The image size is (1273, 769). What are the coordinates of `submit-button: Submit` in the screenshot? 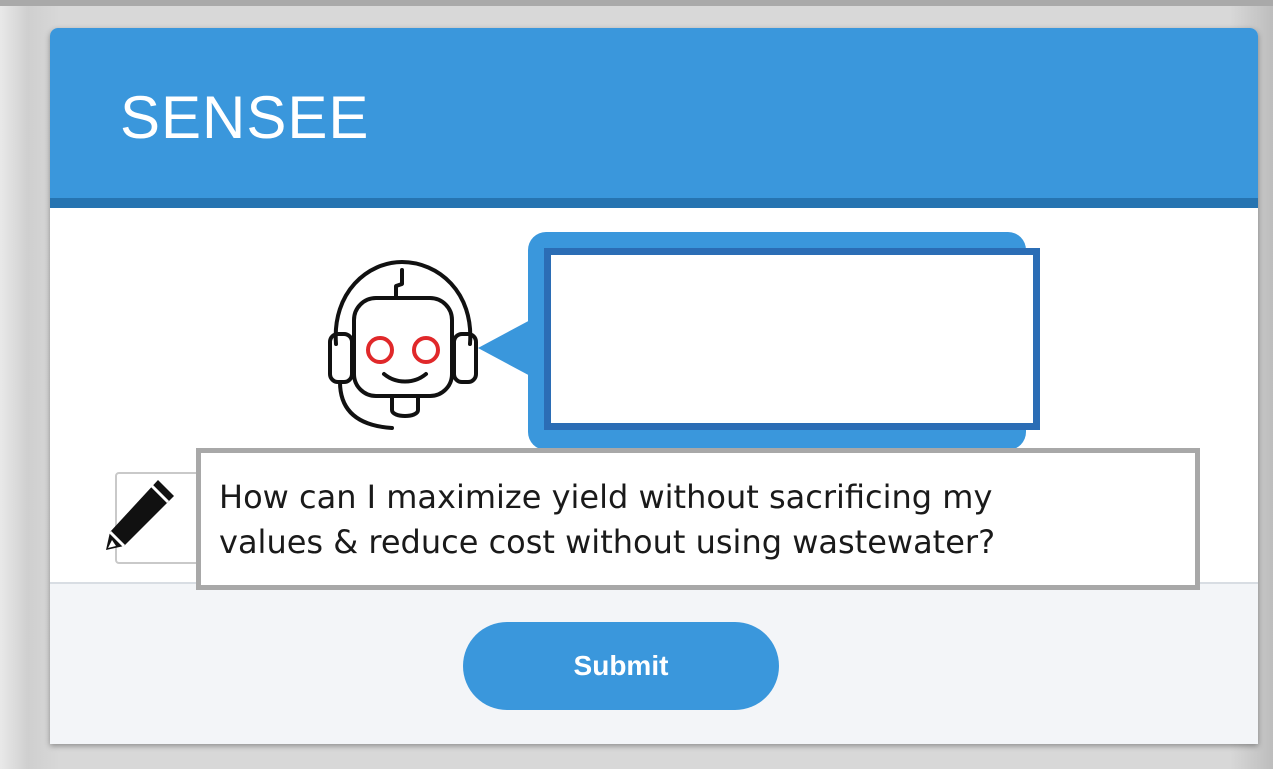 It's located at (621, 666).